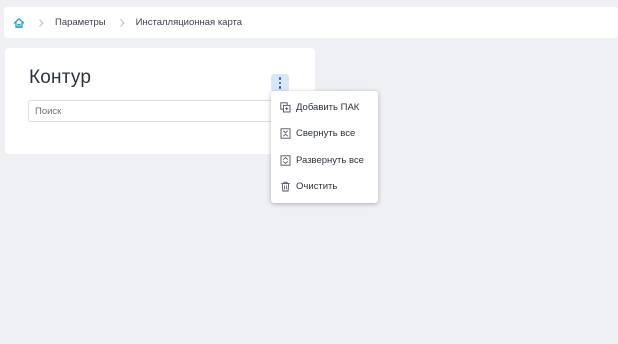  Describe the element at coordinates (189, 22) in the screenshot. I see `breadcrumb-item-install-map: Инсталляционная карта` at that location.